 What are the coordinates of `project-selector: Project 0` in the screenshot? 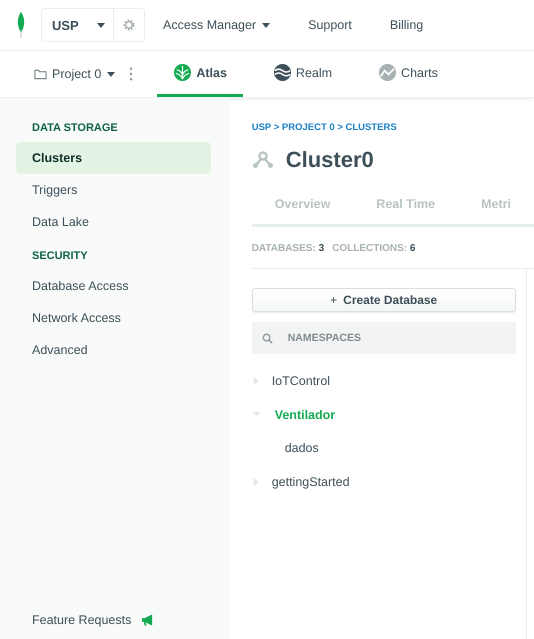 It's located at (75, 74).